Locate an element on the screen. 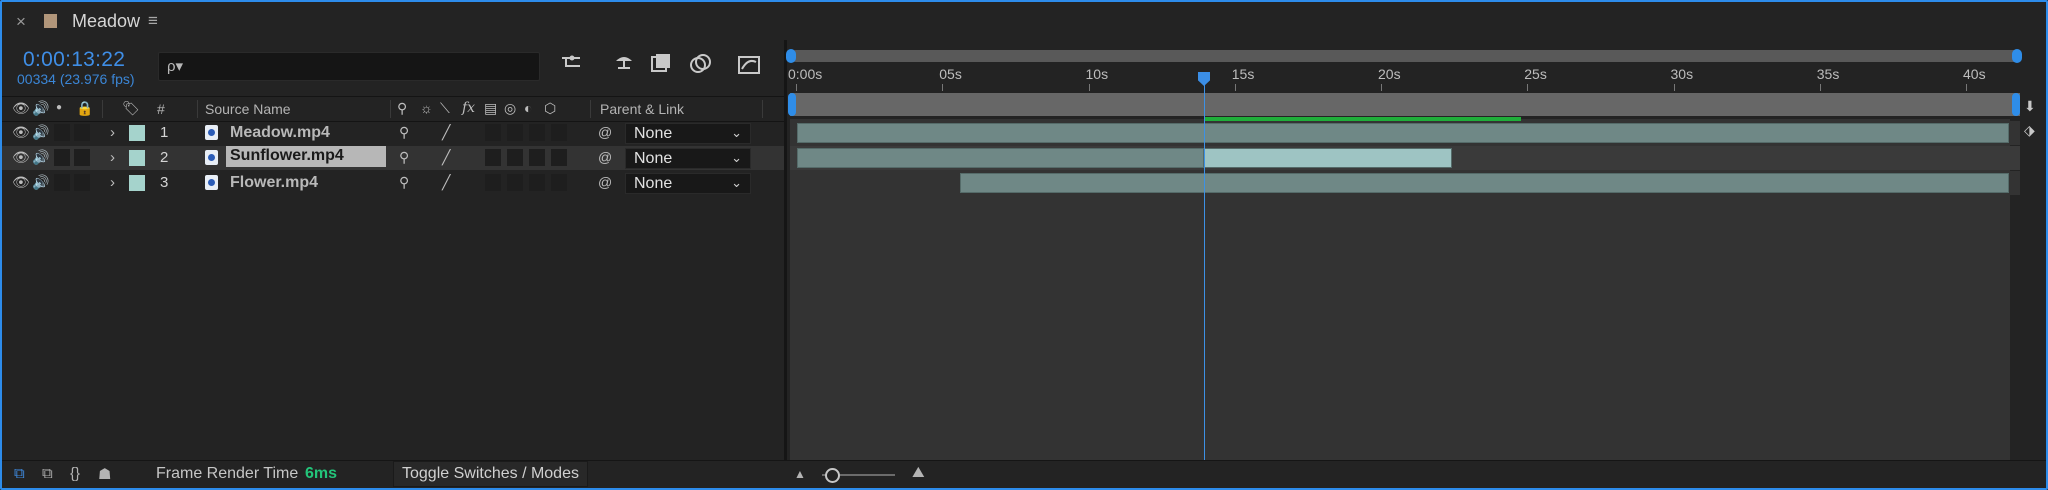  comp-end-marker-icon: ⬇ is located at coordinates (2030, 106).